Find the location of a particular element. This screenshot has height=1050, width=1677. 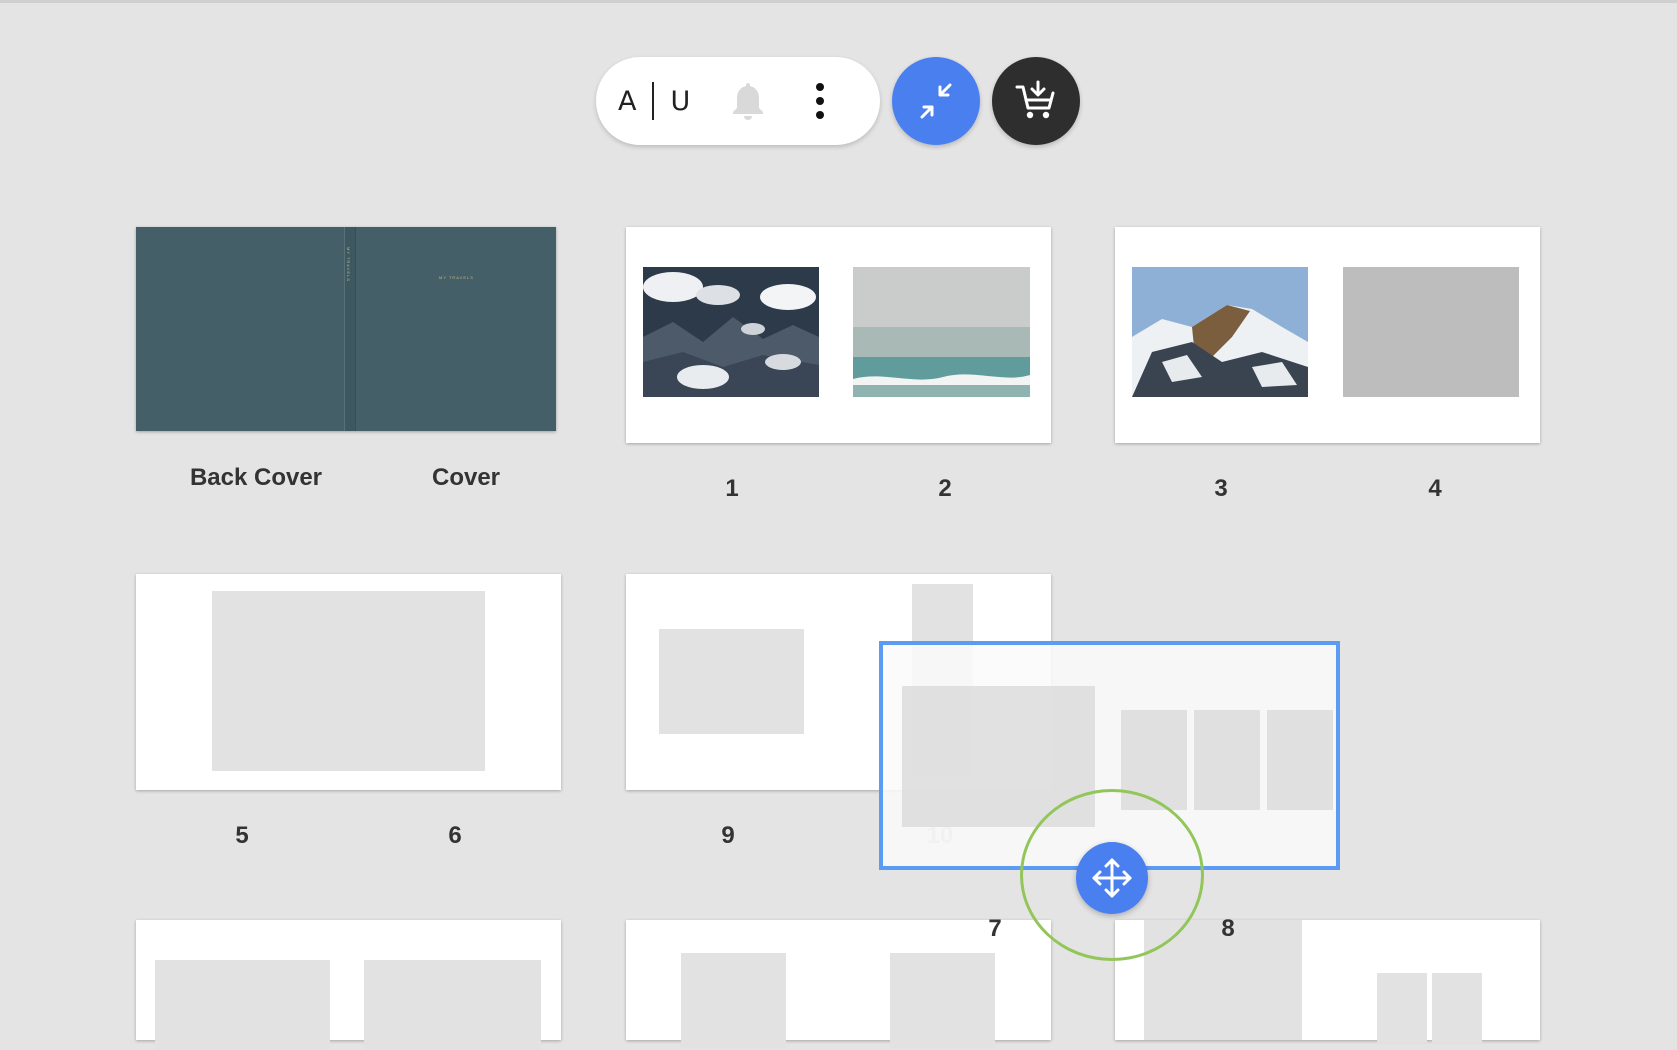

cover-title: MY TRAVELS is located at coordinates (456, 277).